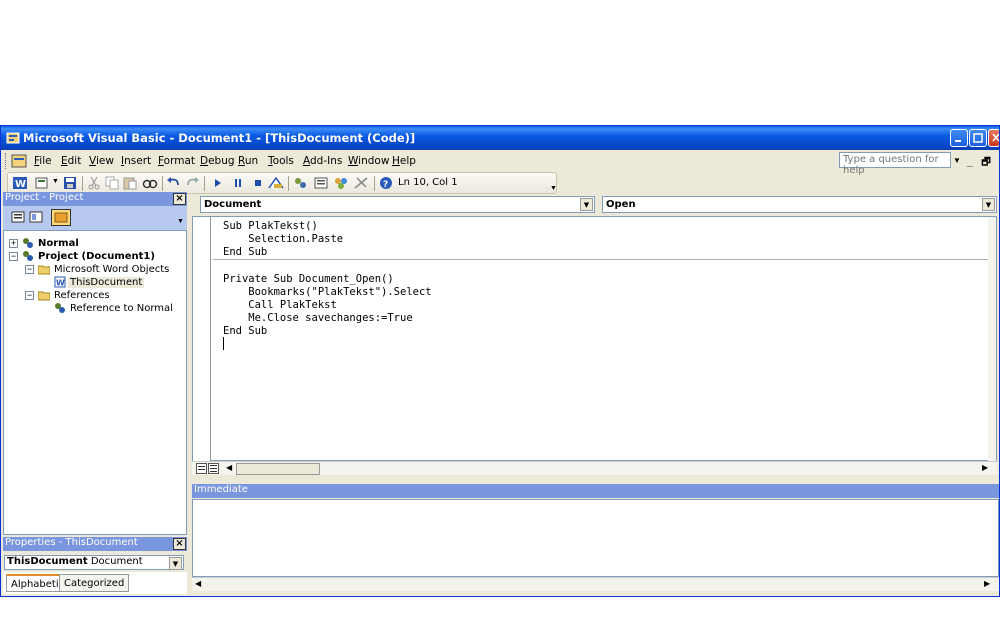 The height and width of the screenshot is (642, 1000). Describe the element at coordinates (283, 239) in the screenshot. I see `code-line-2: Selection.Paste` at that location.